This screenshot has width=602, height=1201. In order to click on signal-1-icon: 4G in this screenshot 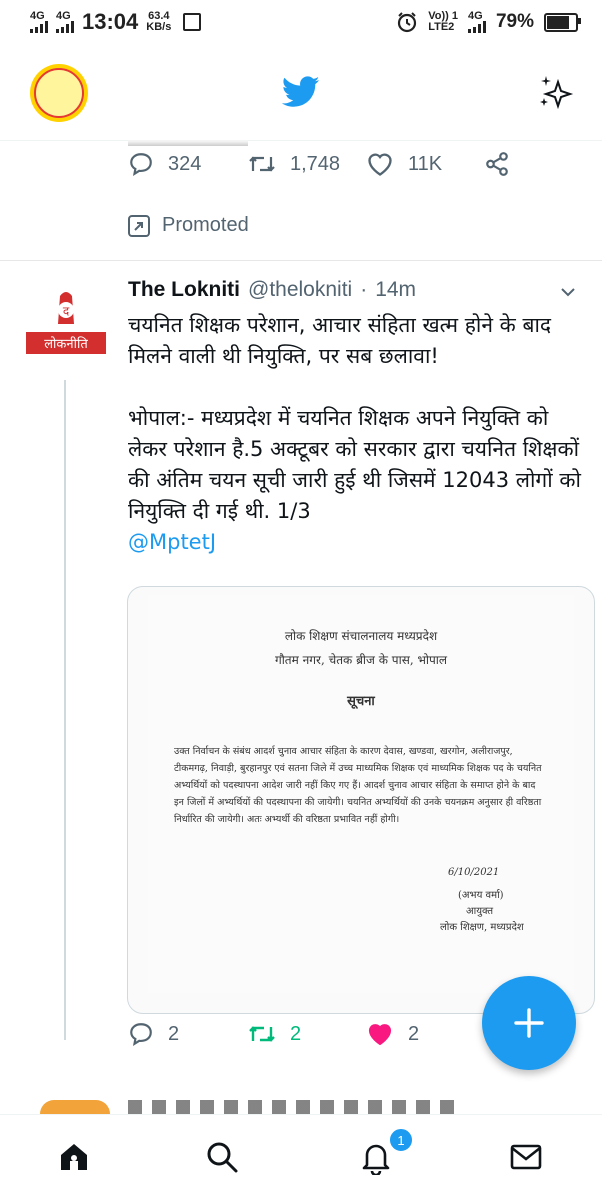, I will do `click(39, 22)`.